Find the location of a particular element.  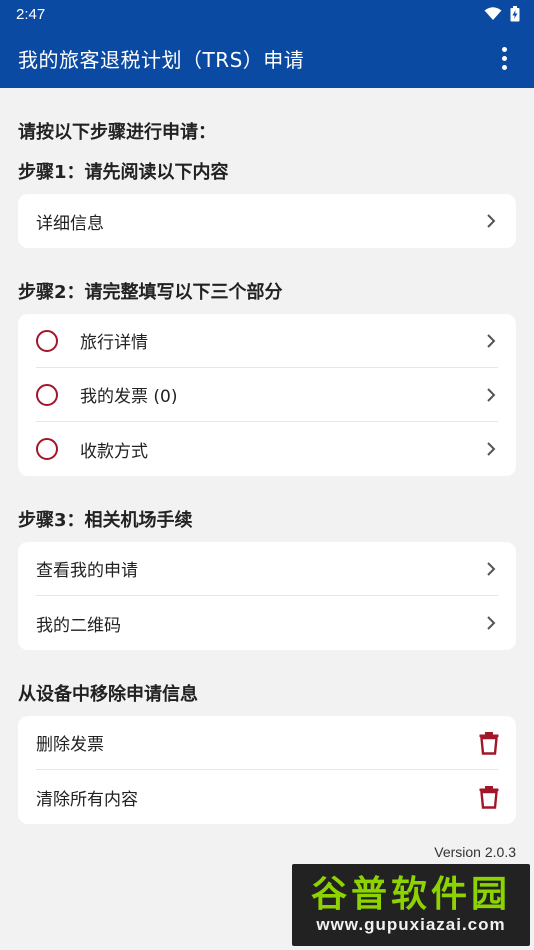

remove-title: 从设备中移除申请信息 is located at coordinates (108, 694).